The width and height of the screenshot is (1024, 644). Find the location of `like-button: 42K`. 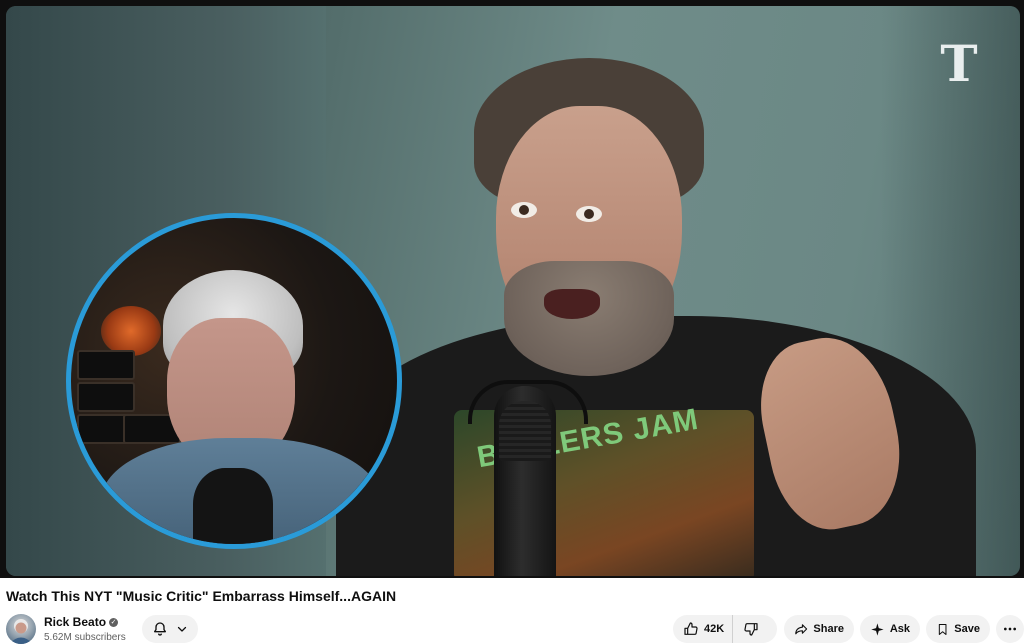

like-button: 42K is located at coordinates (703, 629).